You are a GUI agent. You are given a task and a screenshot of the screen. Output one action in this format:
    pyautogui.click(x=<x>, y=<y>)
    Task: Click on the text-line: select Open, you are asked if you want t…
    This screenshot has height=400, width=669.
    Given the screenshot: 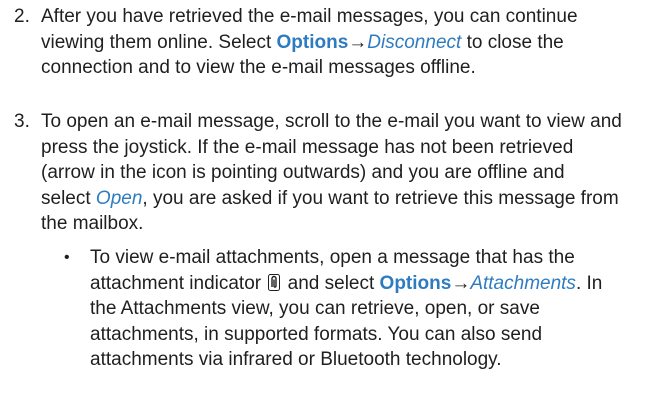 What is the action you would take?
    pyautogui.click(x=351, y=199)
    